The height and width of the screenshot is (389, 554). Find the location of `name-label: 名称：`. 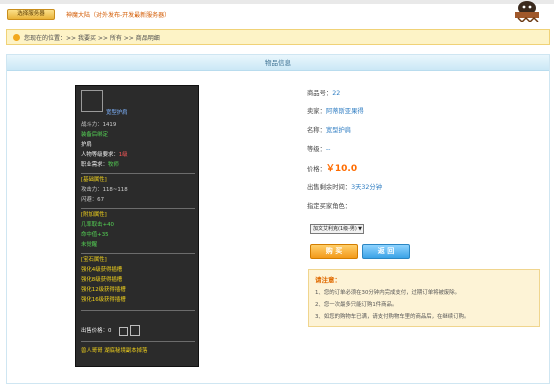

name-label: 名称： is located at coordinates (316, 130).